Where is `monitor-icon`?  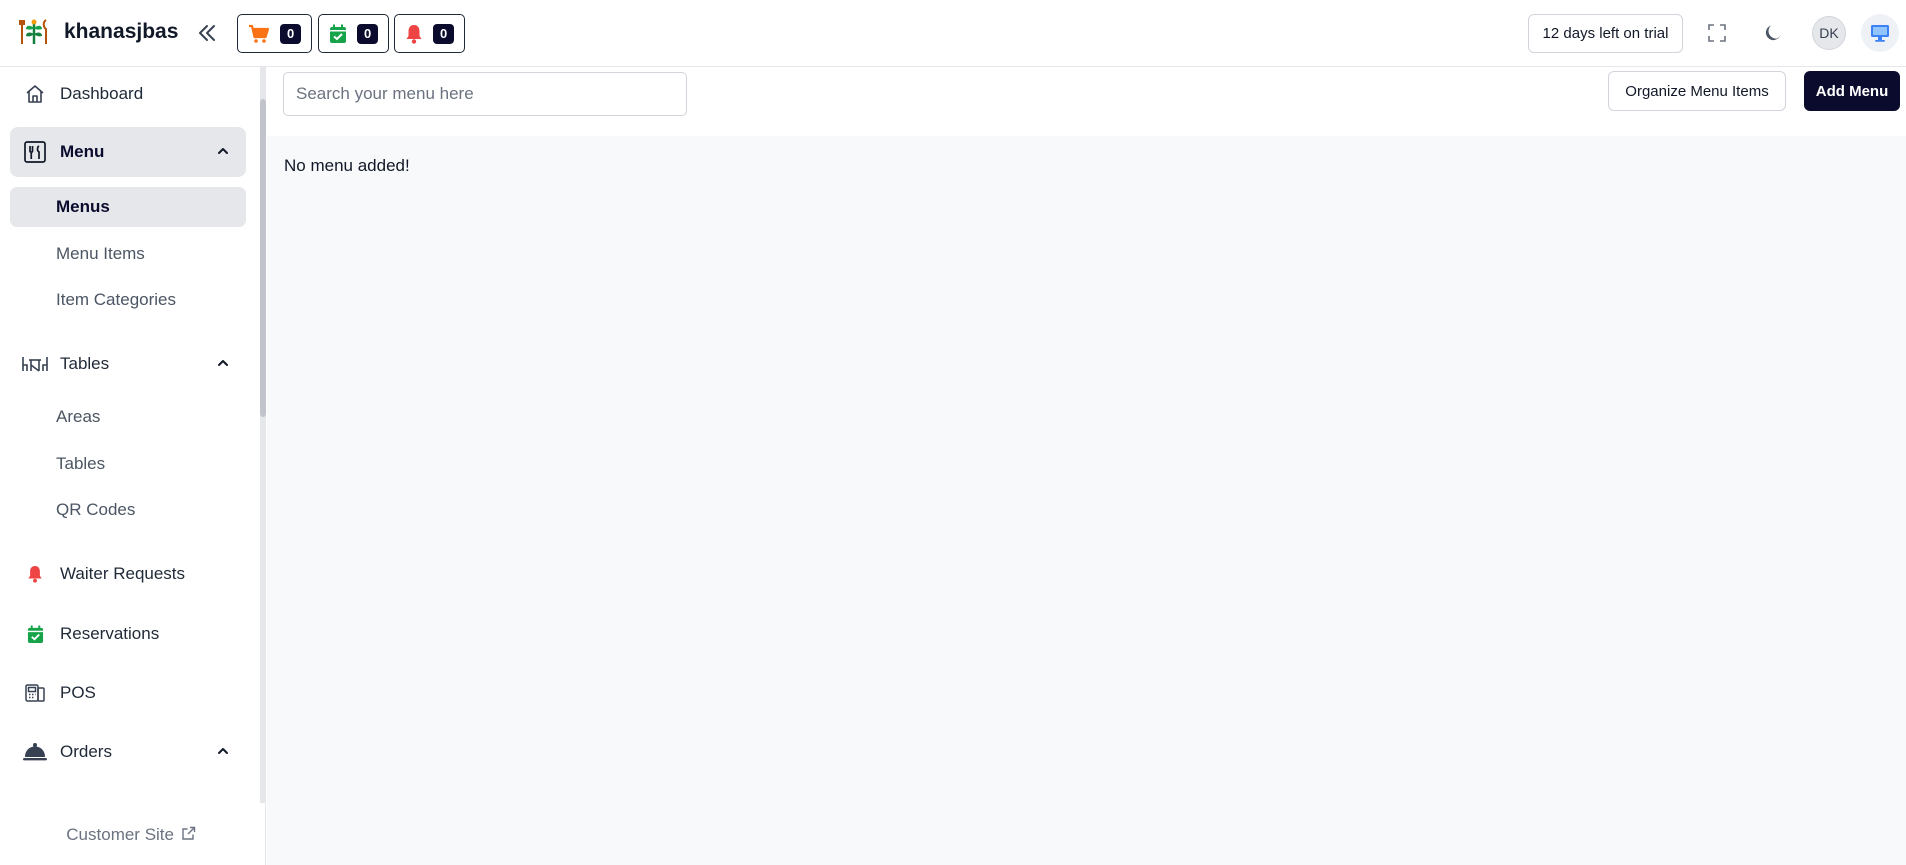 monitor-icon is located at coordinates (1880, 33).